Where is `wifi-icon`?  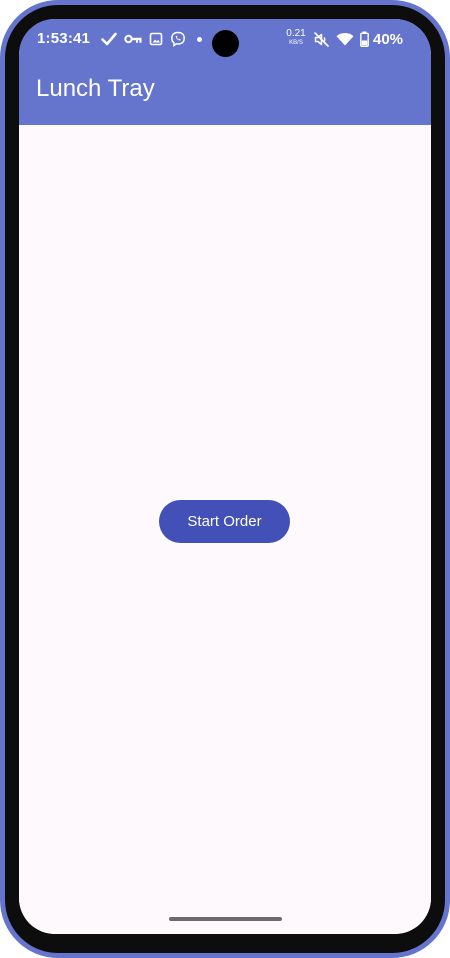
wifi-icon is located at coordinates (345, 39).